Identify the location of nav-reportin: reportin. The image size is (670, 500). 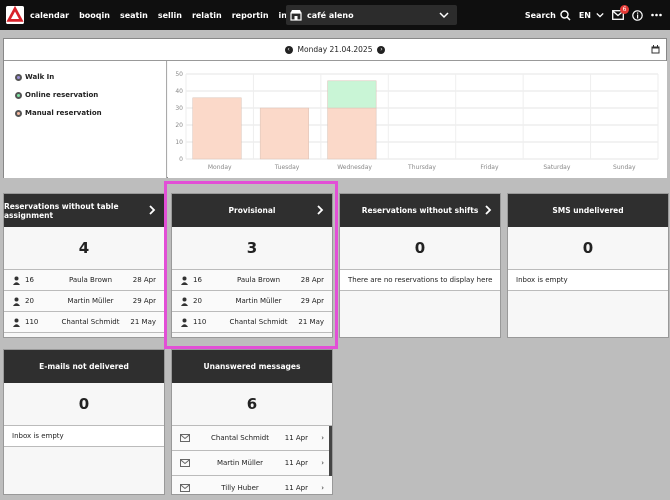
(250, 15).